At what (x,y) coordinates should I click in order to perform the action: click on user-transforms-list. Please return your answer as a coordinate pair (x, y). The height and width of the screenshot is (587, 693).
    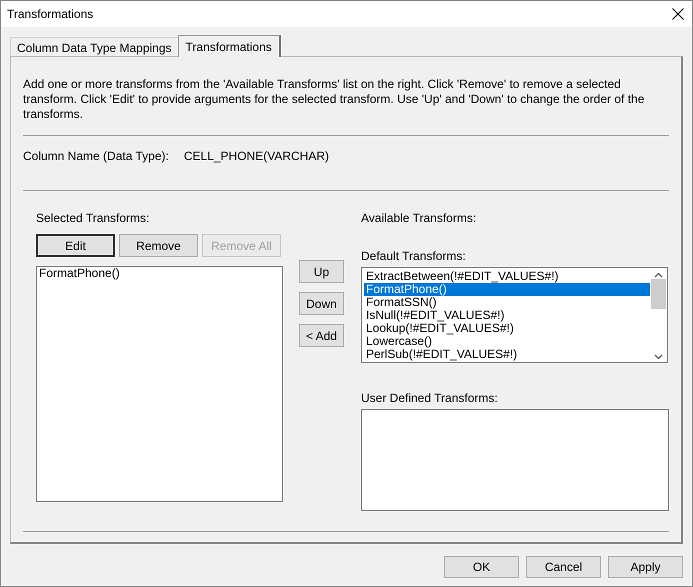
    Looking at the image, I should click on (515, 460).